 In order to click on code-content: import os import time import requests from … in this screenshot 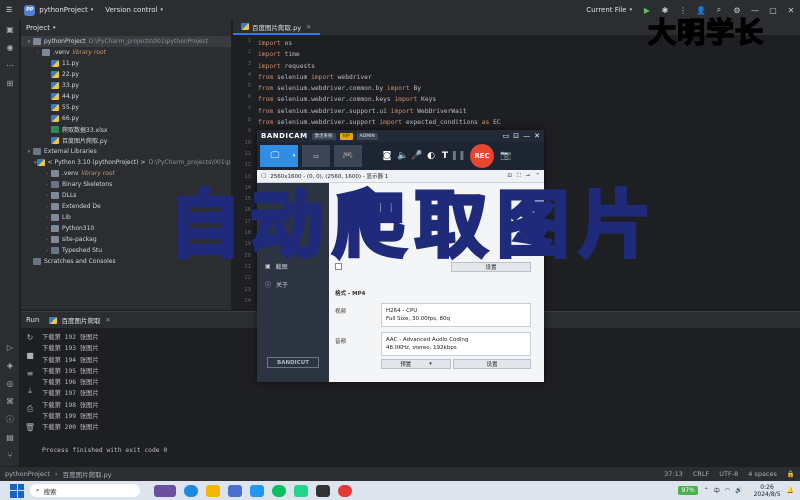, I will do `click(528, 89)`.